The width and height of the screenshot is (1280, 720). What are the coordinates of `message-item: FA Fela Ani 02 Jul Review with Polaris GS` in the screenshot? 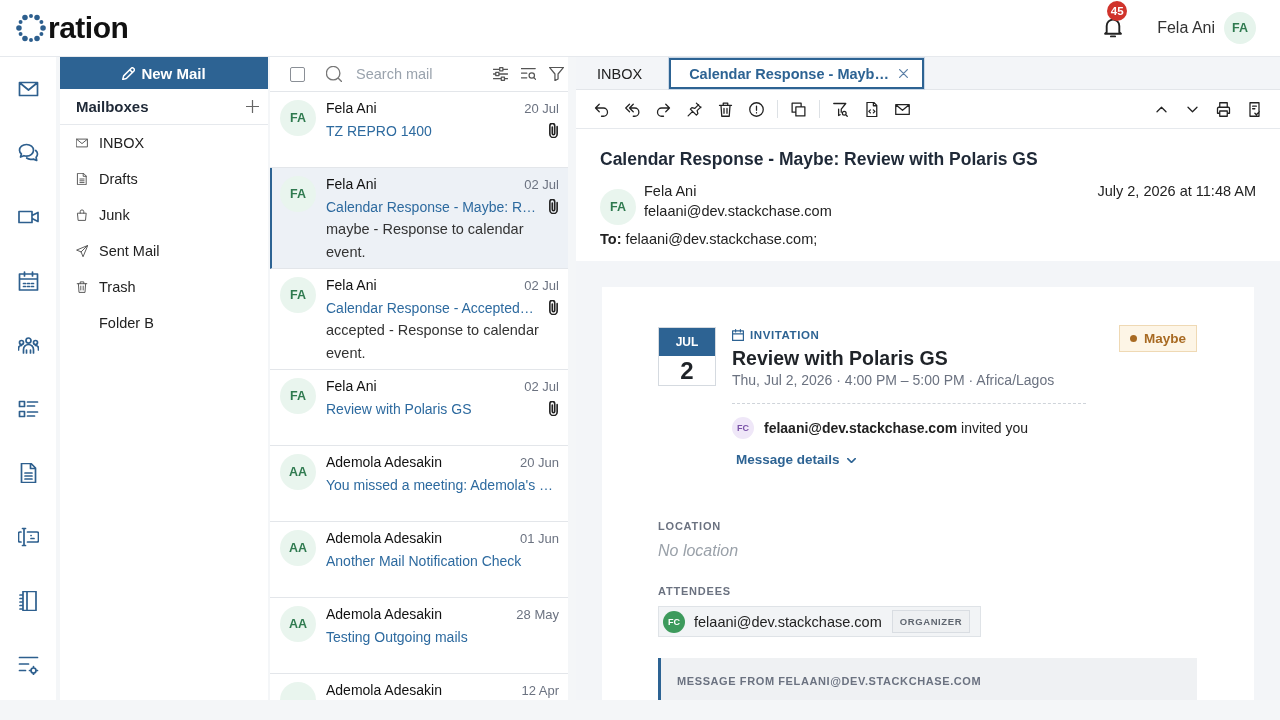 It's located at (419, 408).